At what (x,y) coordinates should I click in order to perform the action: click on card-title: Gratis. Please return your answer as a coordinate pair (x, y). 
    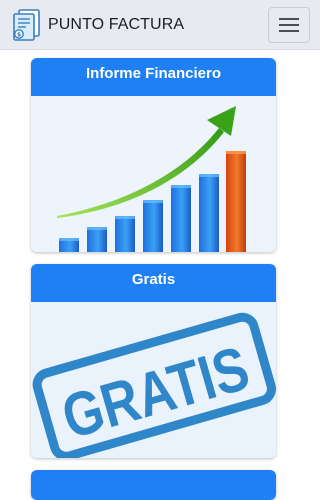
    Looking at the image, I should click on (153, 283).